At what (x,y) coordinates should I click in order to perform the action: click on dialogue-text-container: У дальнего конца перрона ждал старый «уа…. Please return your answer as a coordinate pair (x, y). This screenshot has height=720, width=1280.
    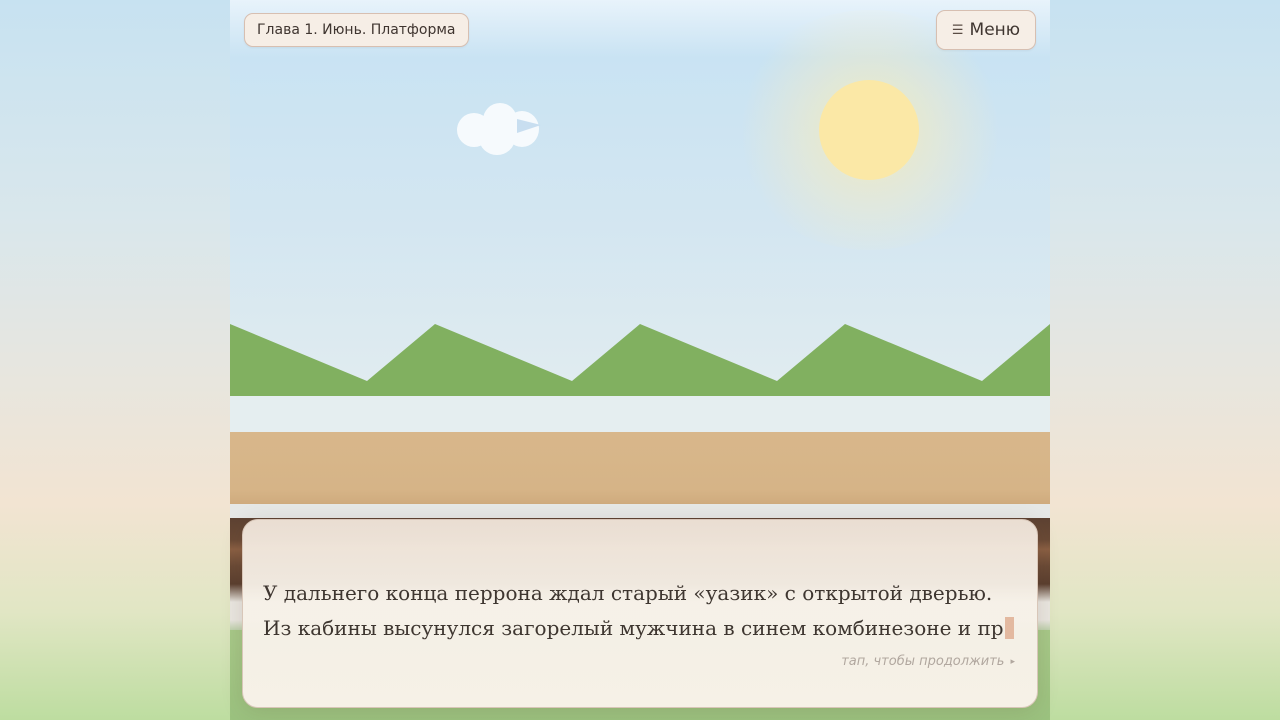
    Looking at the image, I should click on (643, 611).